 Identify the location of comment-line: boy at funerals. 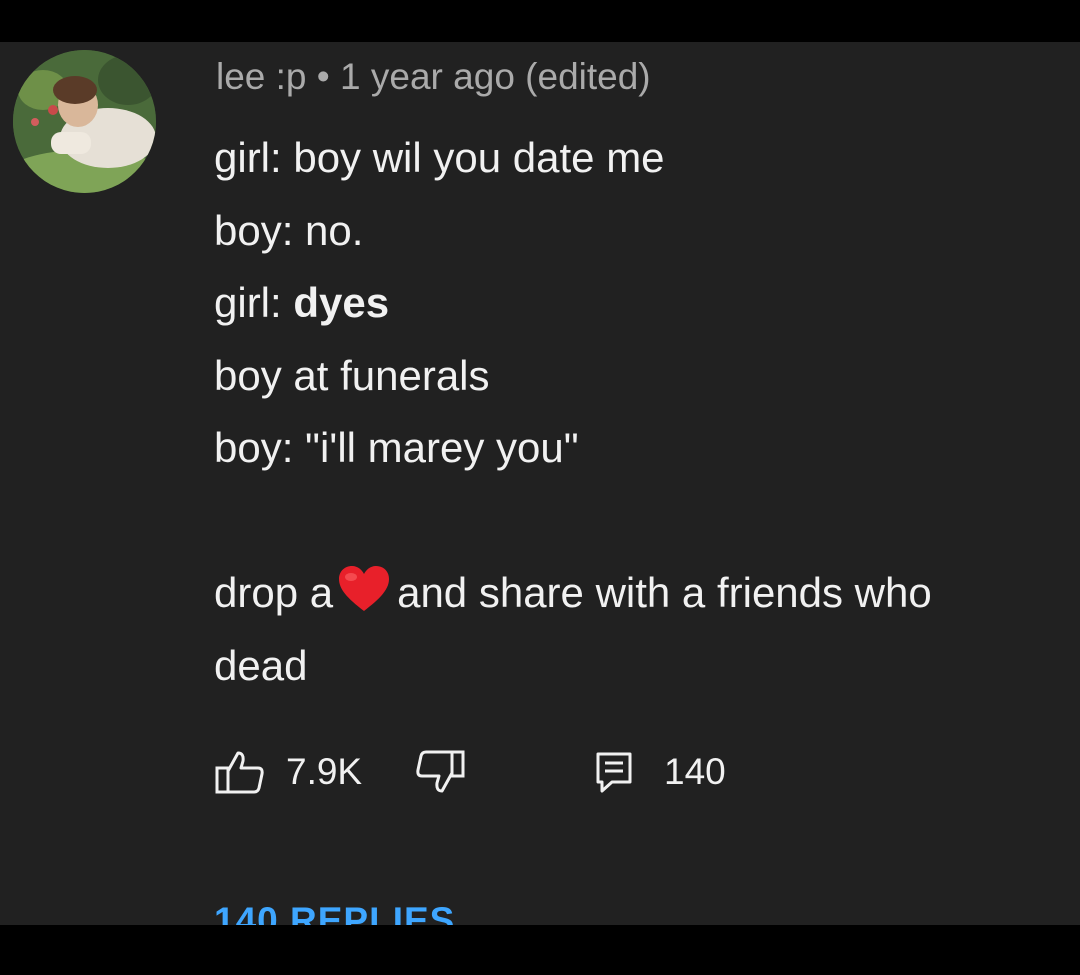
(352, 375).